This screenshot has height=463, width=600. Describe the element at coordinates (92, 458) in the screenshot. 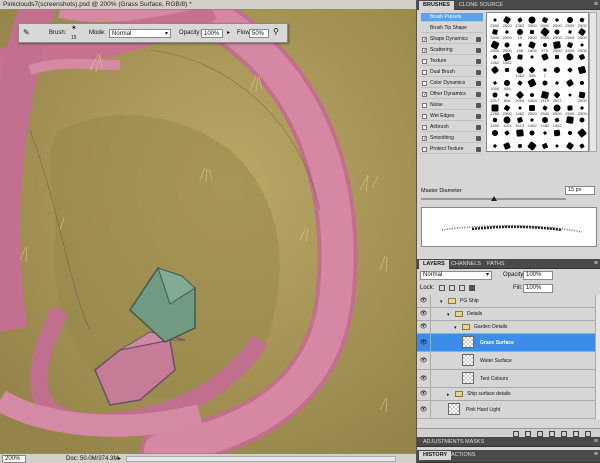

I see `doc-size: Doc: 50.0M/374.3M` at that location.